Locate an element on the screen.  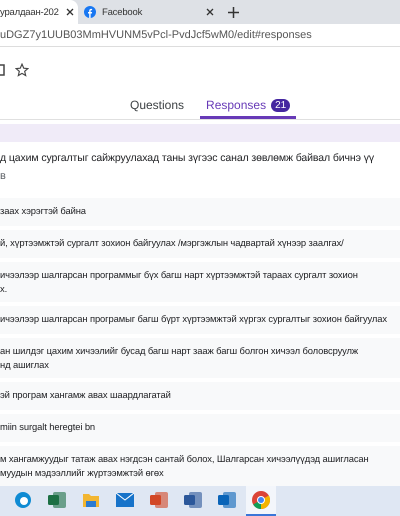
response-text: заах хэрэгтэй байна is located at coordinates (200, 212).